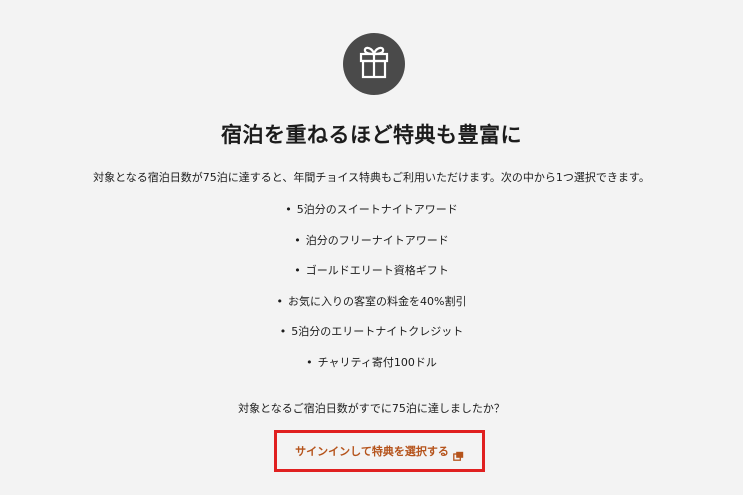 The height and width of the screenshot is (495, 743). What do you see at coordinates (377, 240) in the screenshot?
I see `benefit-label: 泊分のフリーナイトアワード` at bounding box center [377, 240].